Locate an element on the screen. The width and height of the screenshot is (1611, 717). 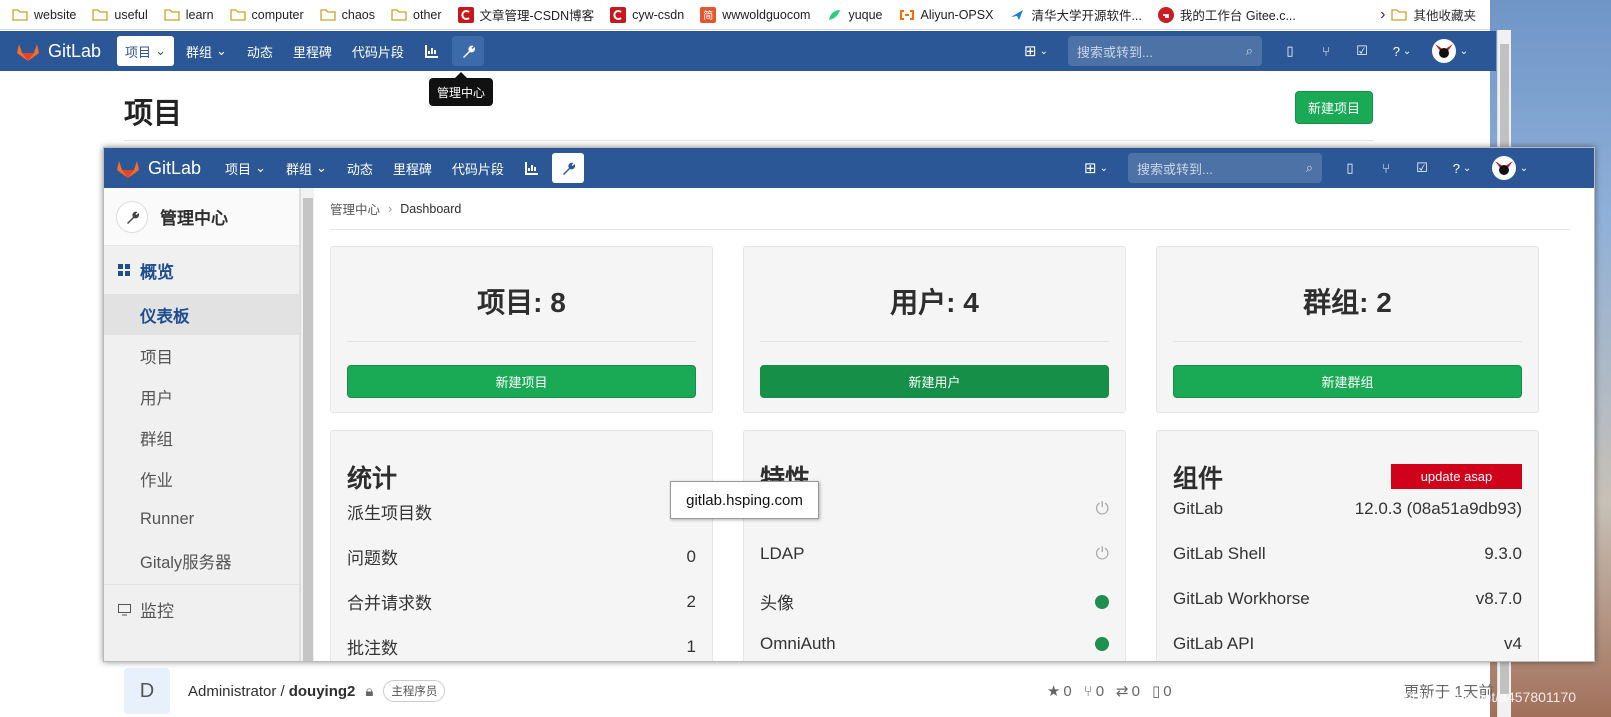
bookmark-chaos: chaos is located at coordinates (347, 15).